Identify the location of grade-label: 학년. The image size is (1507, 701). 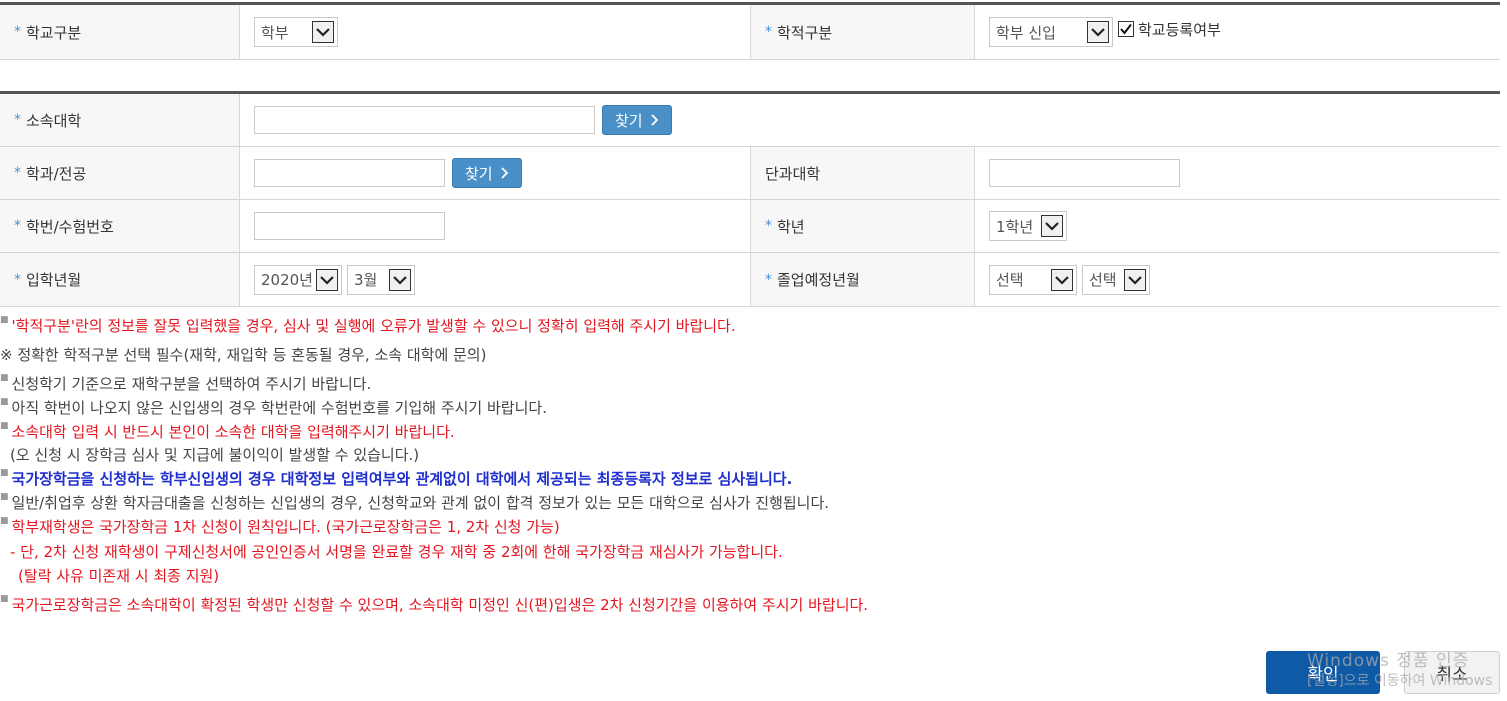
(791, 226).